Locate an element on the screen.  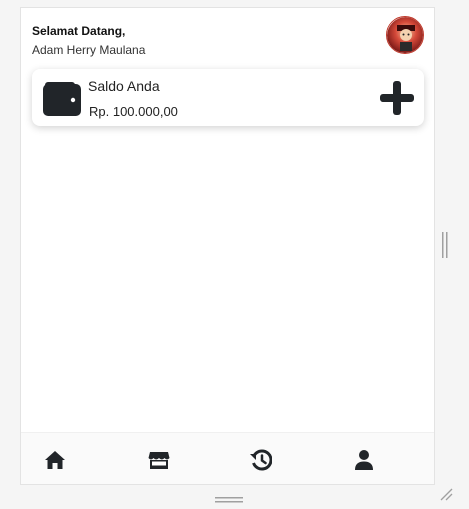
user-icon is located at coordinates (364, 460).